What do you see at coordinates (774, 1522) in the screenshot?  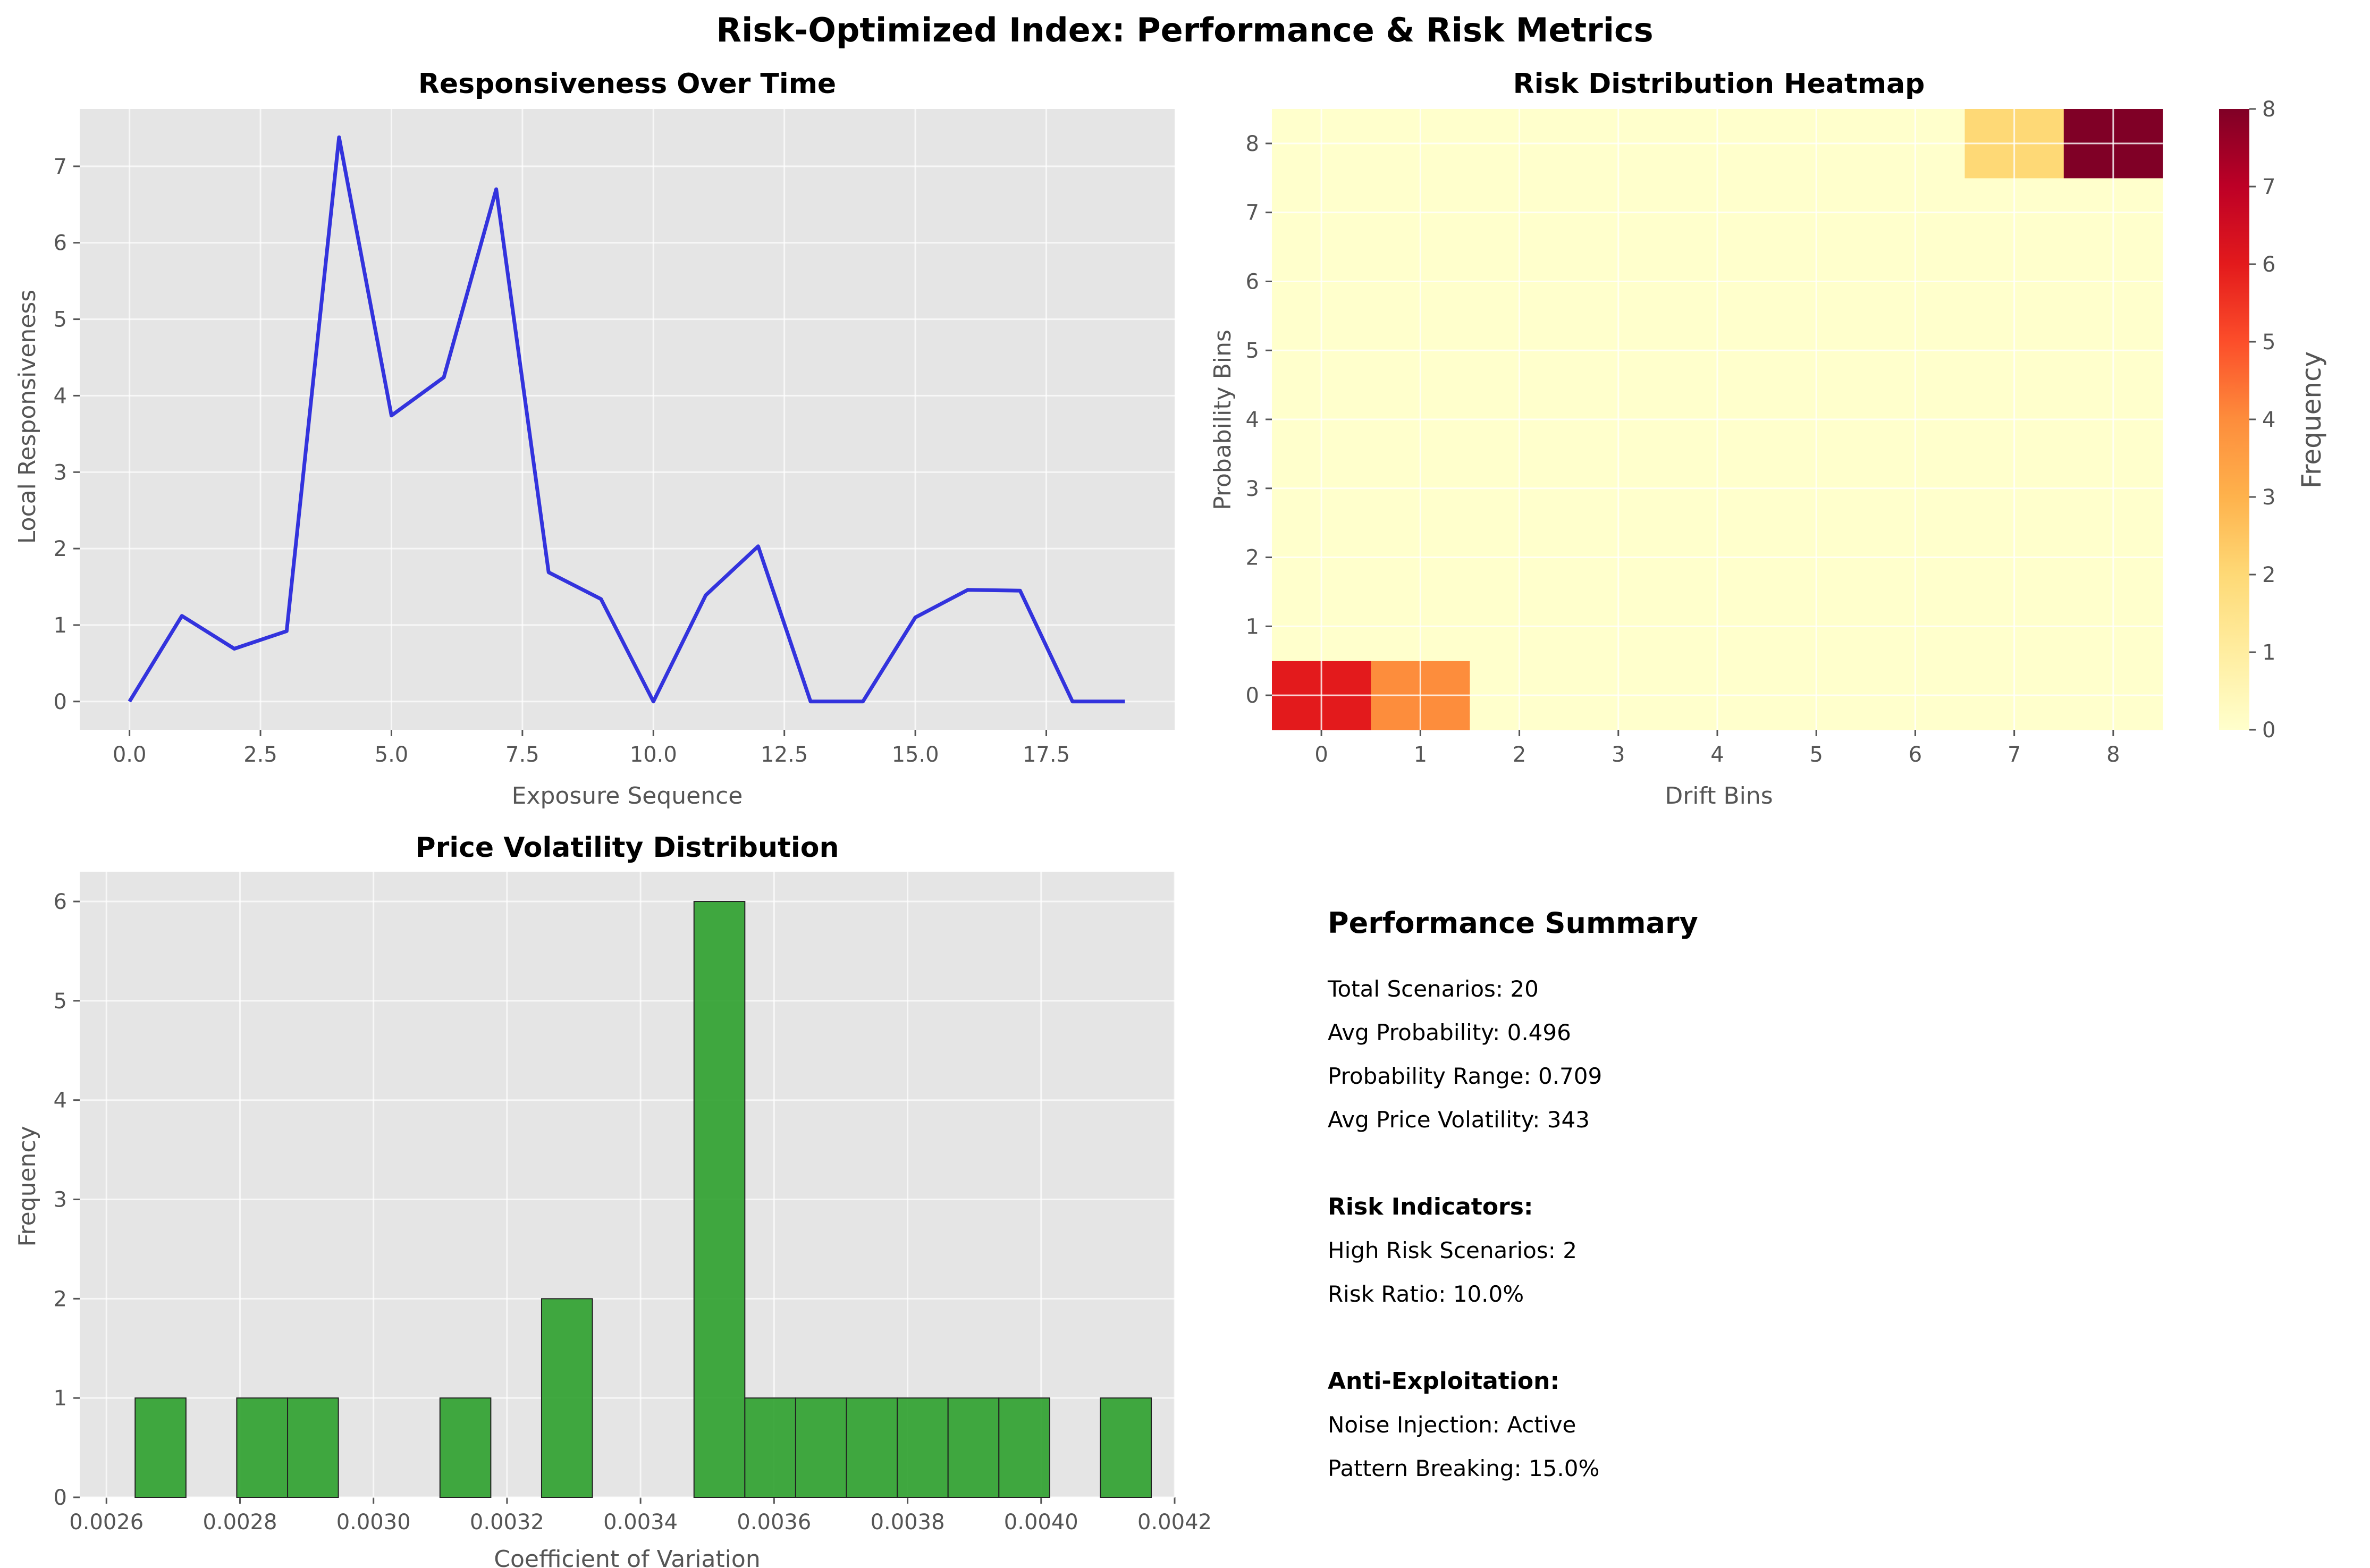 I see `x-tick-label: 0.0036` at bounding box center [774, 1522].